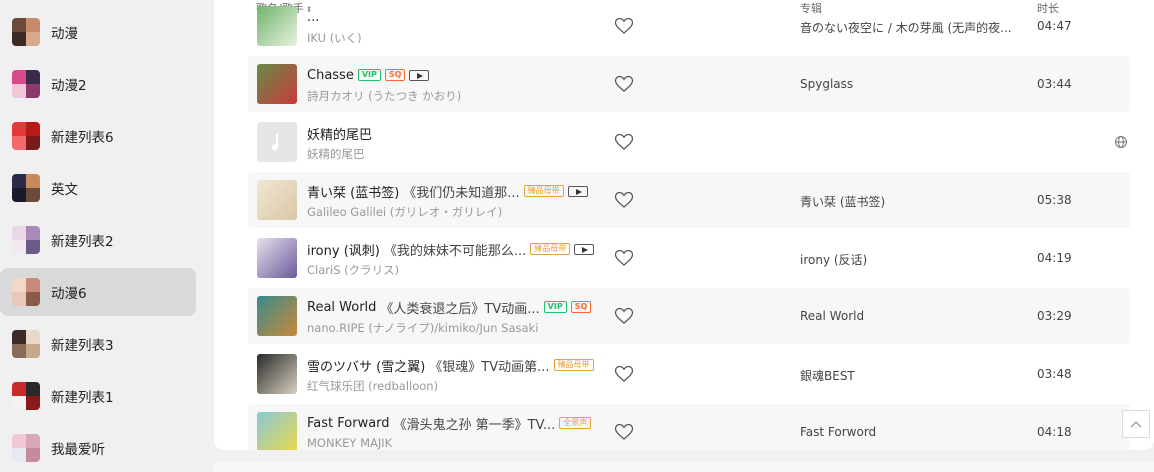 The image size is (1154, 472). Describe the element at coordinates (98, 188) in the screenshot. I see `sidebar-playlist-item: 英文` at that location.